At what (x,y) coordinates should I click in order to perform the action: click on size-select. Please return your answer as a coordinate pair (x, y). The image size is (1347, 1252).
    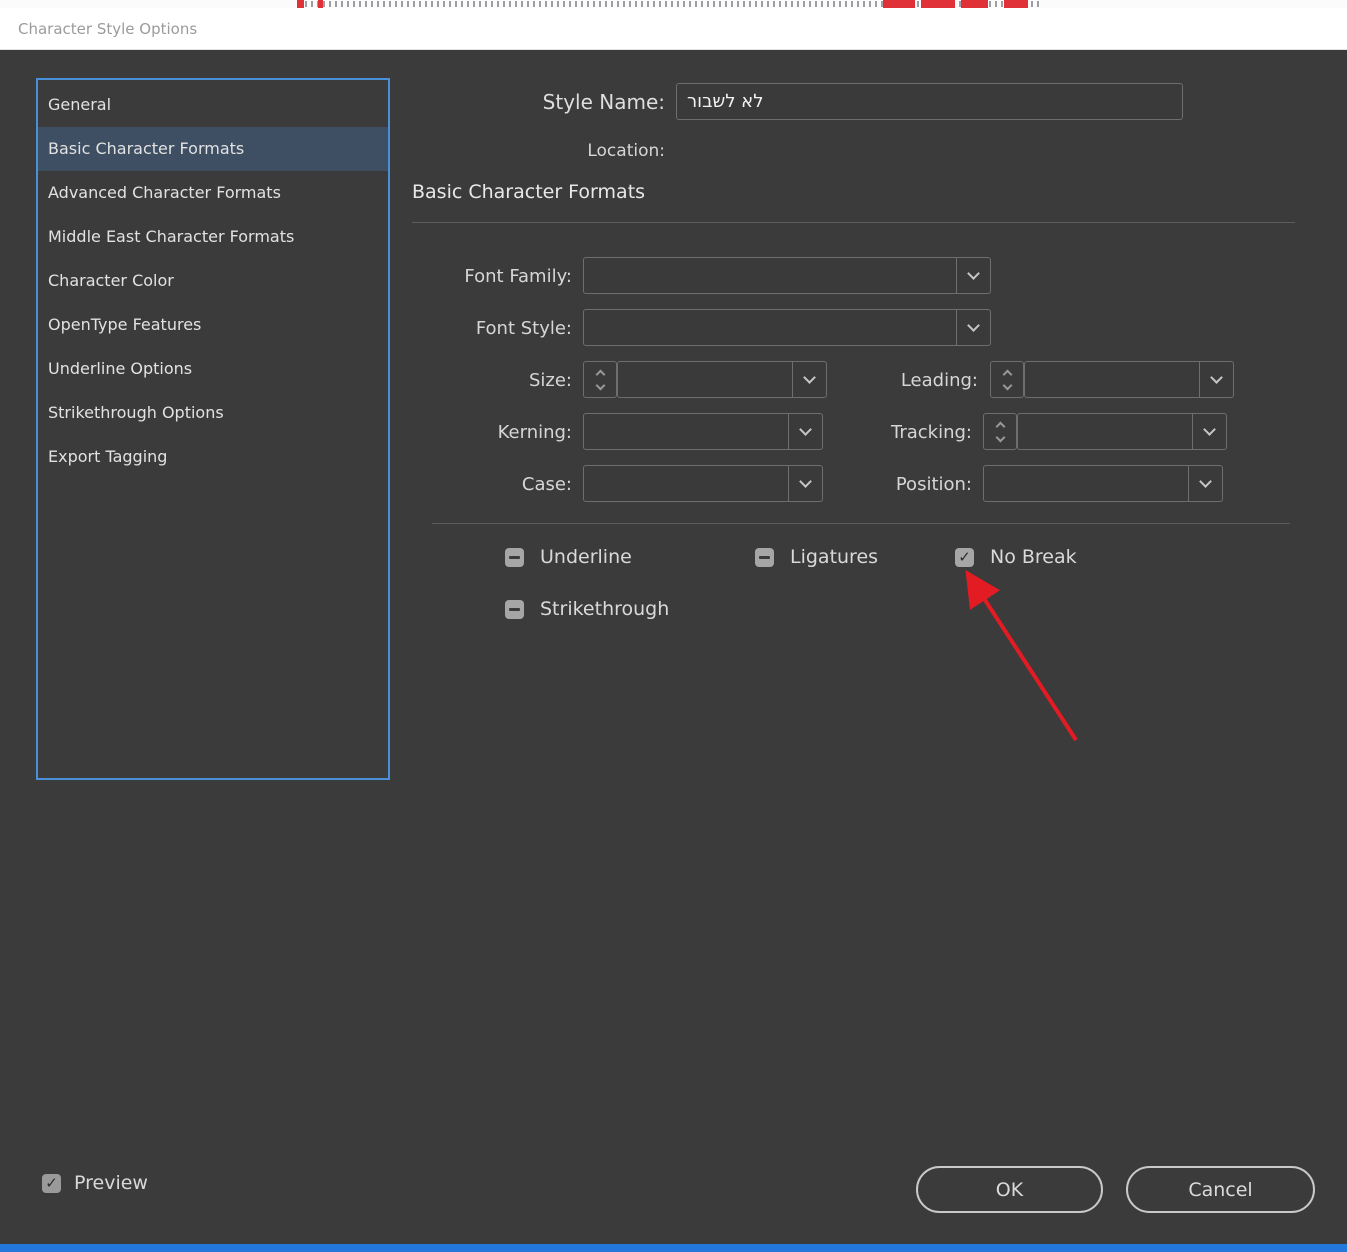
    Looking at the image, I should click on (722, 379).